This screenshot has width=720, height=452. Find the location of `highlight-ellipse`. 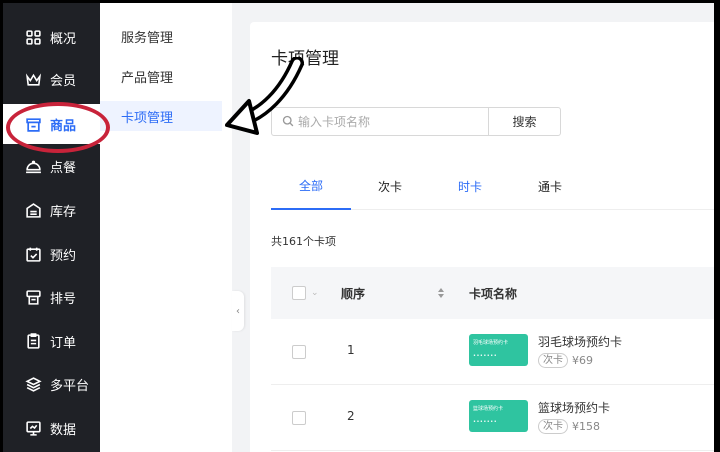

highlight-ellipse is located at coordinates (58, 127).